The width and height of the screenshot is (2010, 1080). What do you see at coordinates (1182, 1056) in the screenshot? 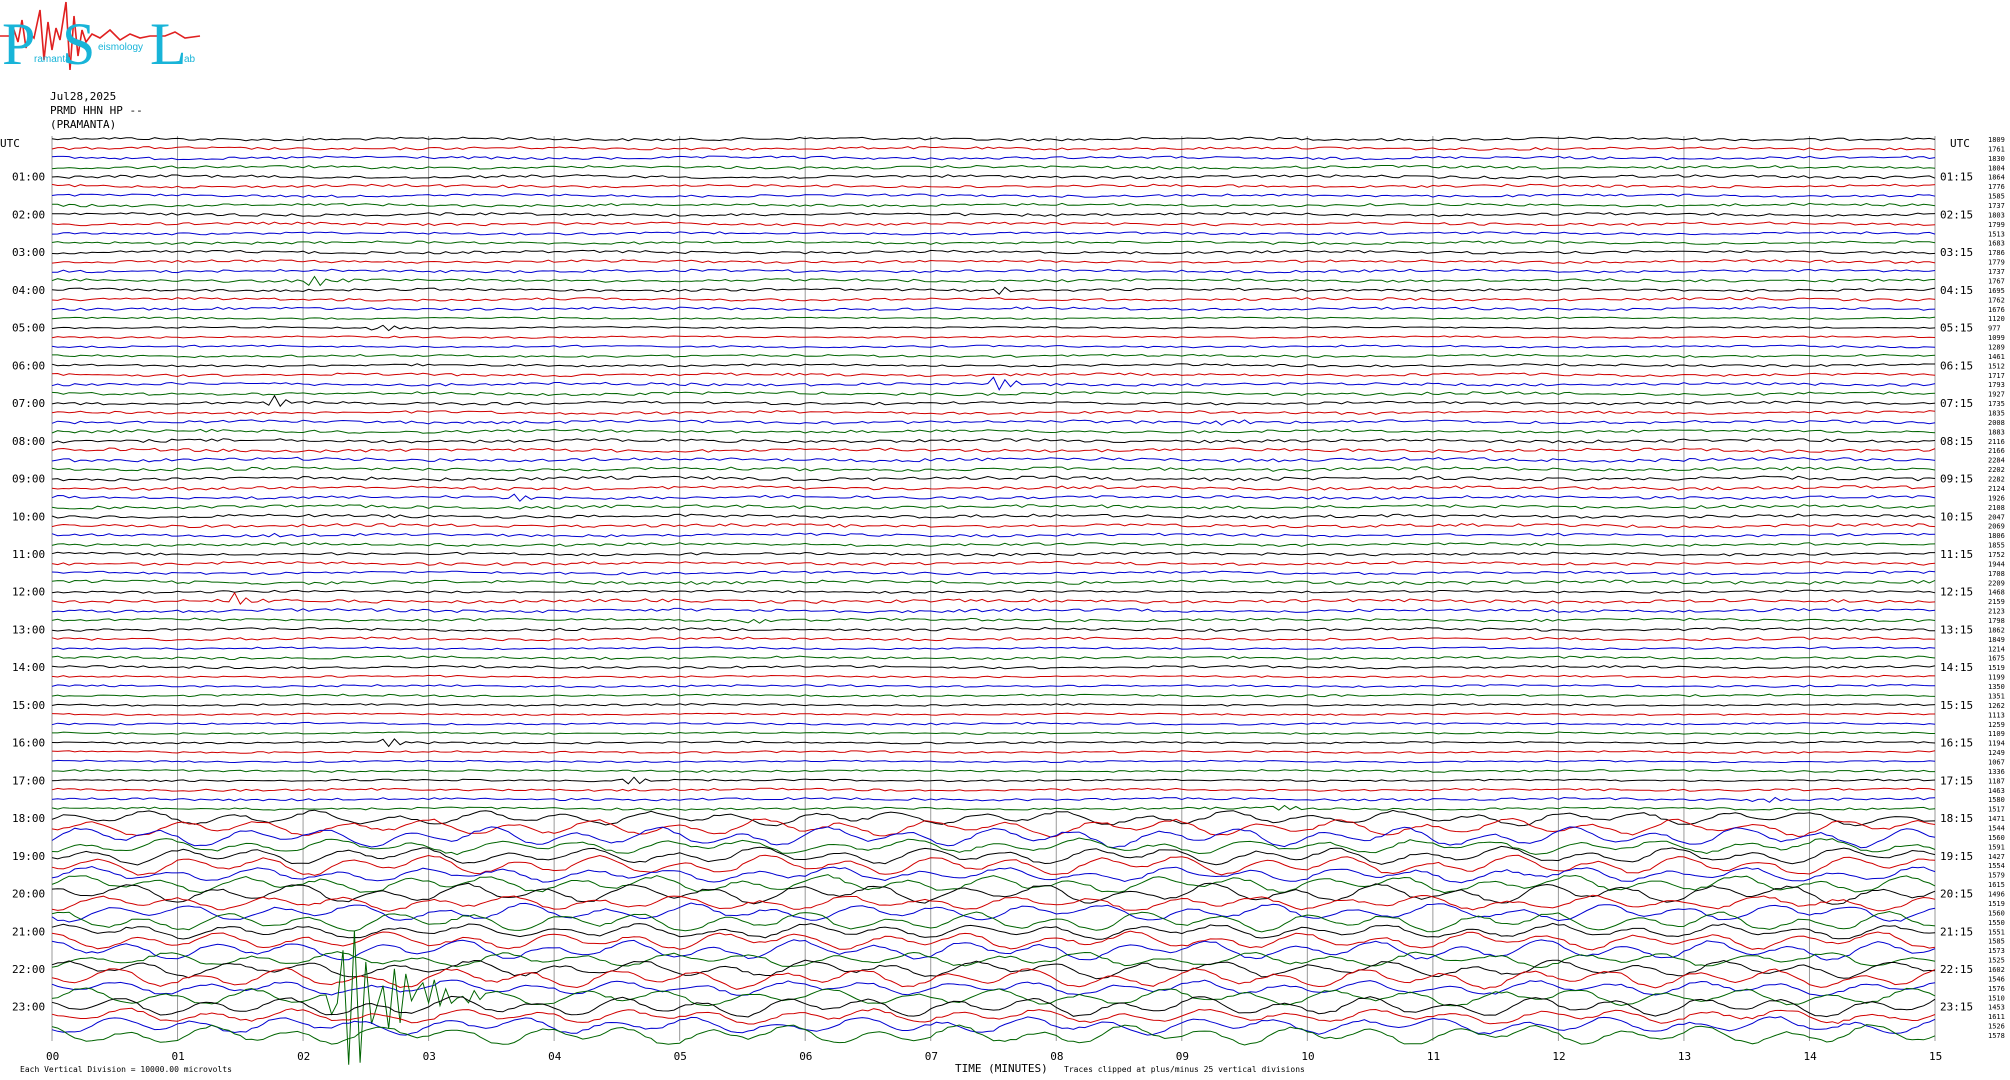
I see `x-tick-label: 09` at bounding box center [1182, 1056].